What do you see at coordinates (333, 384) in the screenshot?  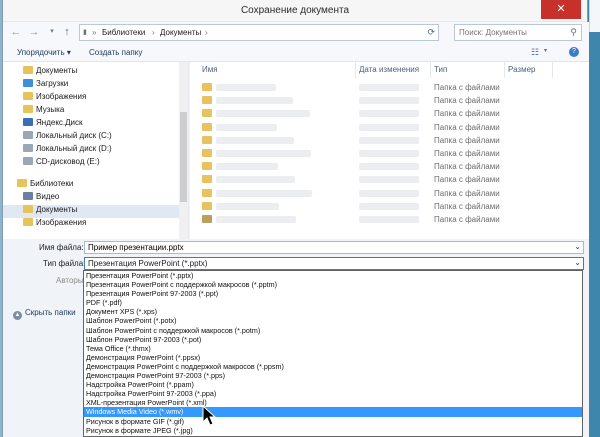 I see `filetype-option: Надстройка PowerPoint (*.ppam)` at bounding box center [333, 384].